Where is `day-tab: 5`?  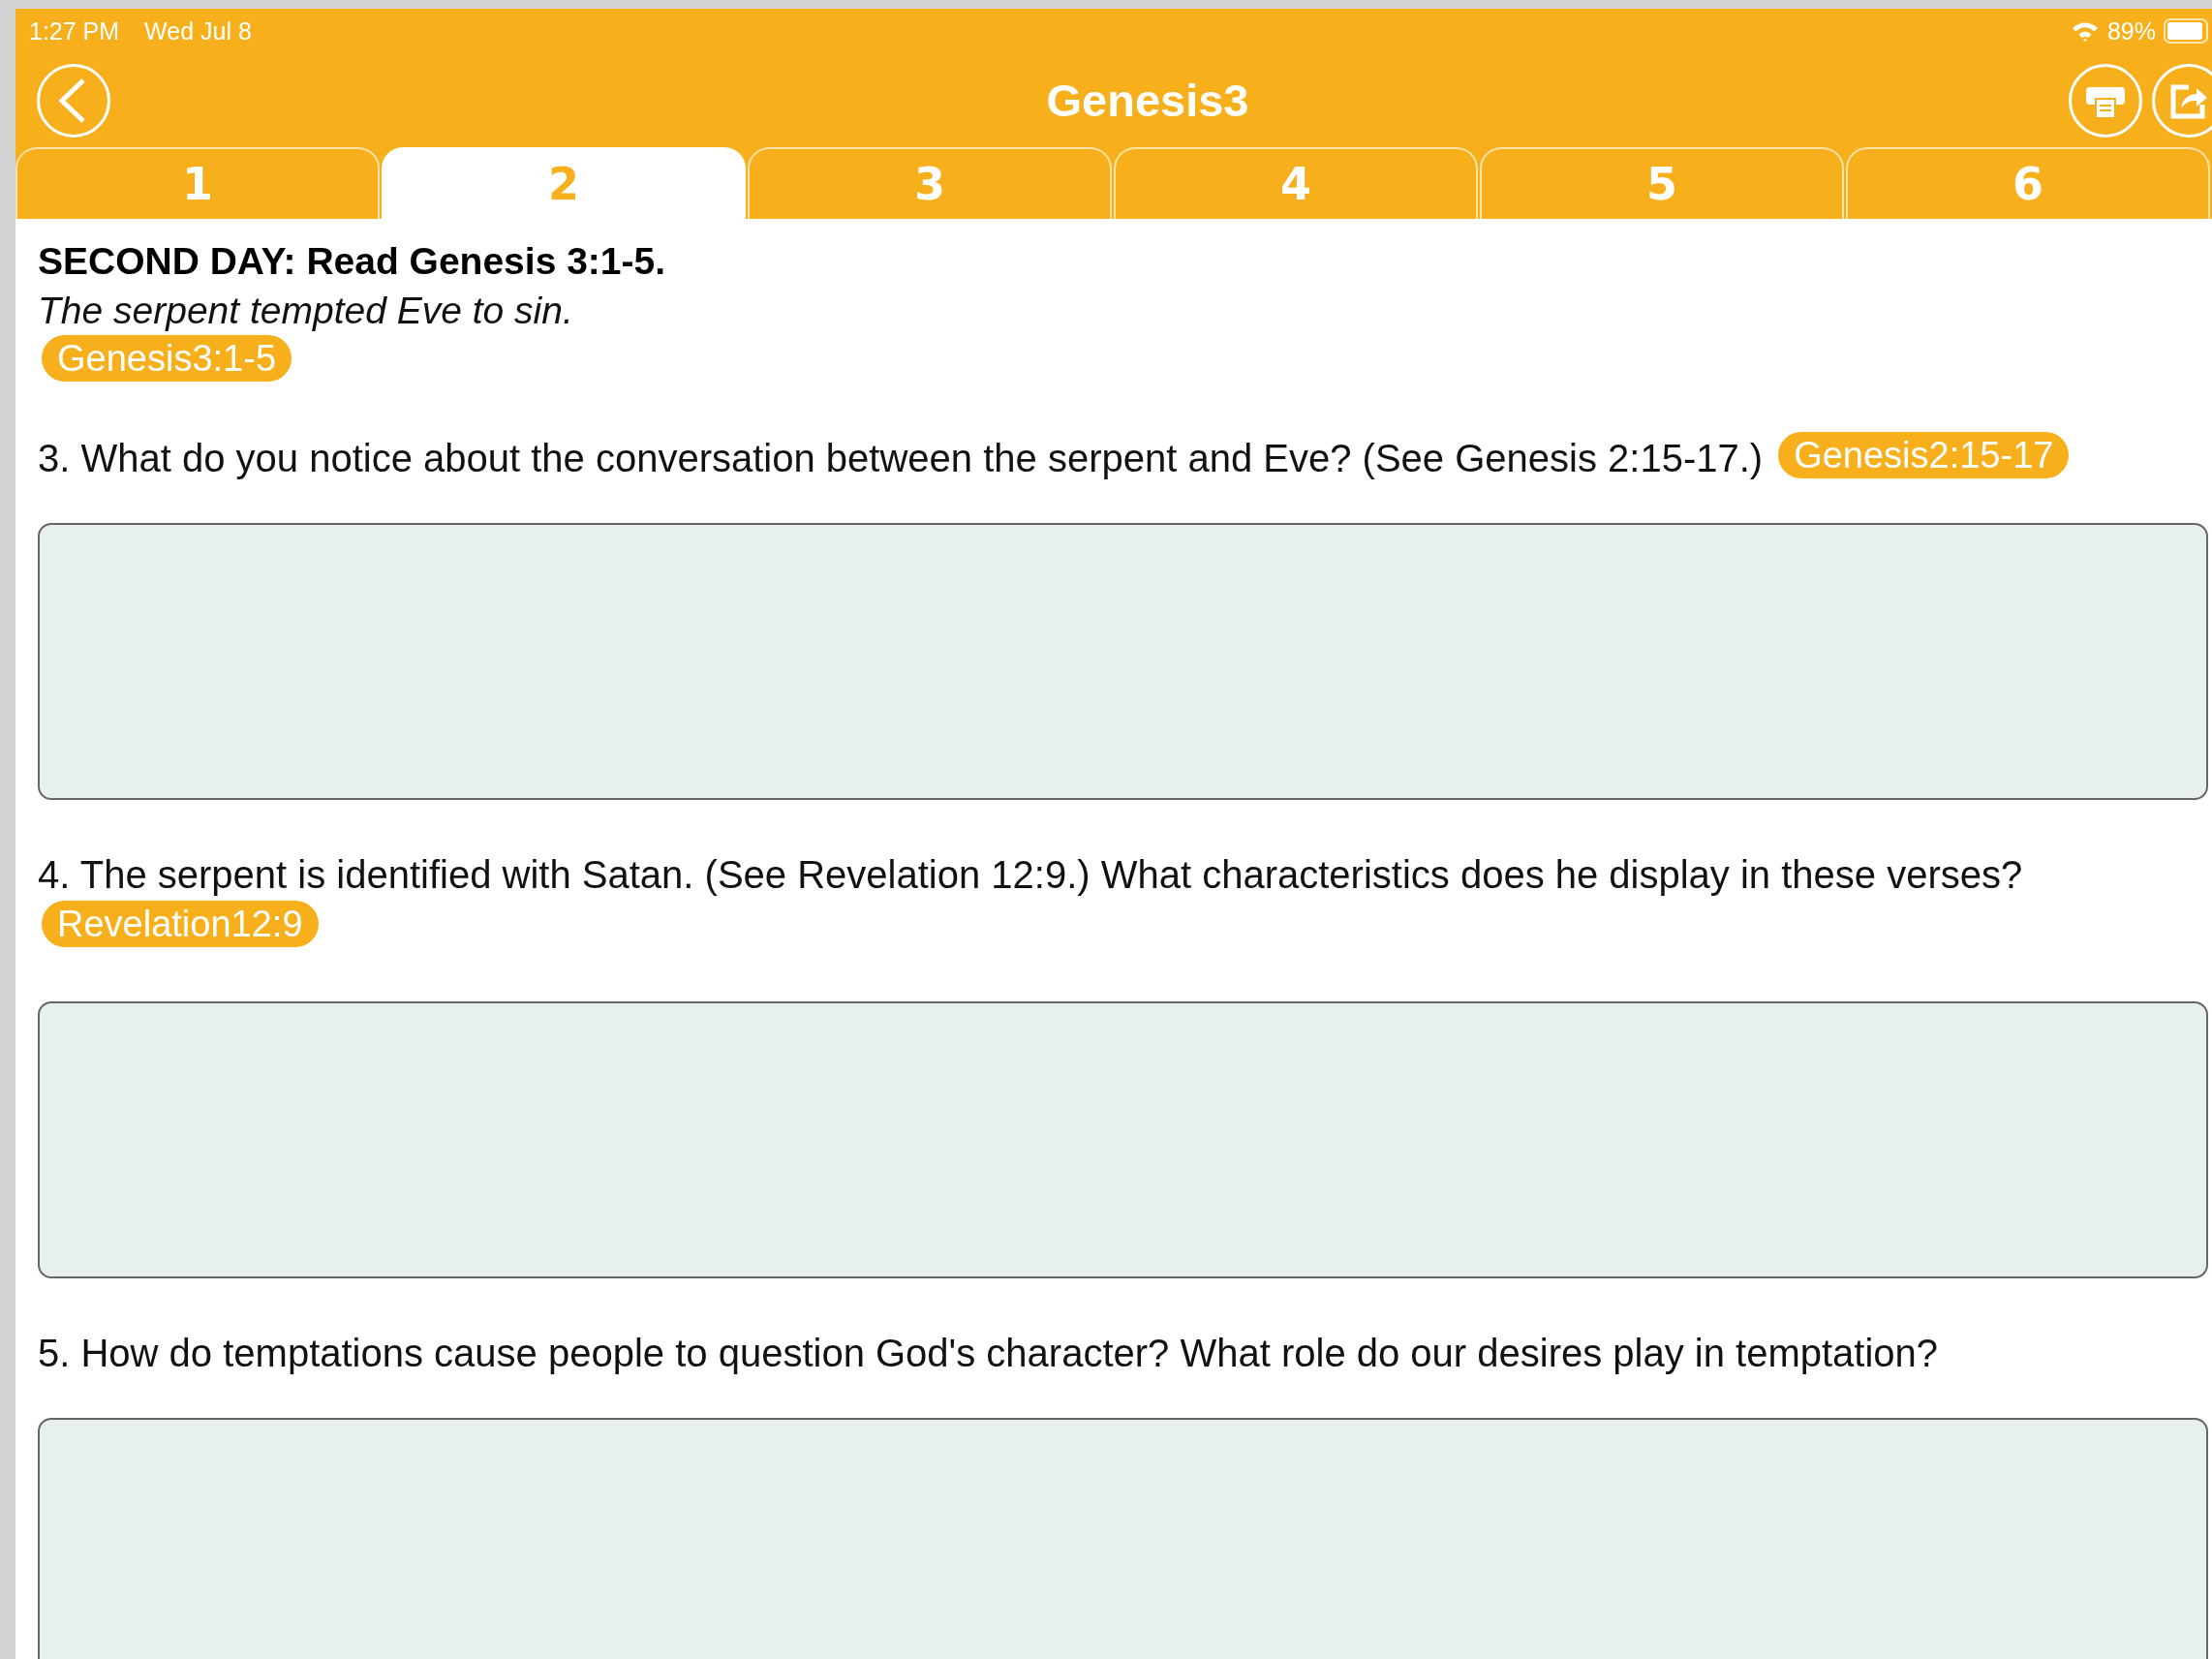 day-tab: 5 is located at coordinates (1662, 183).